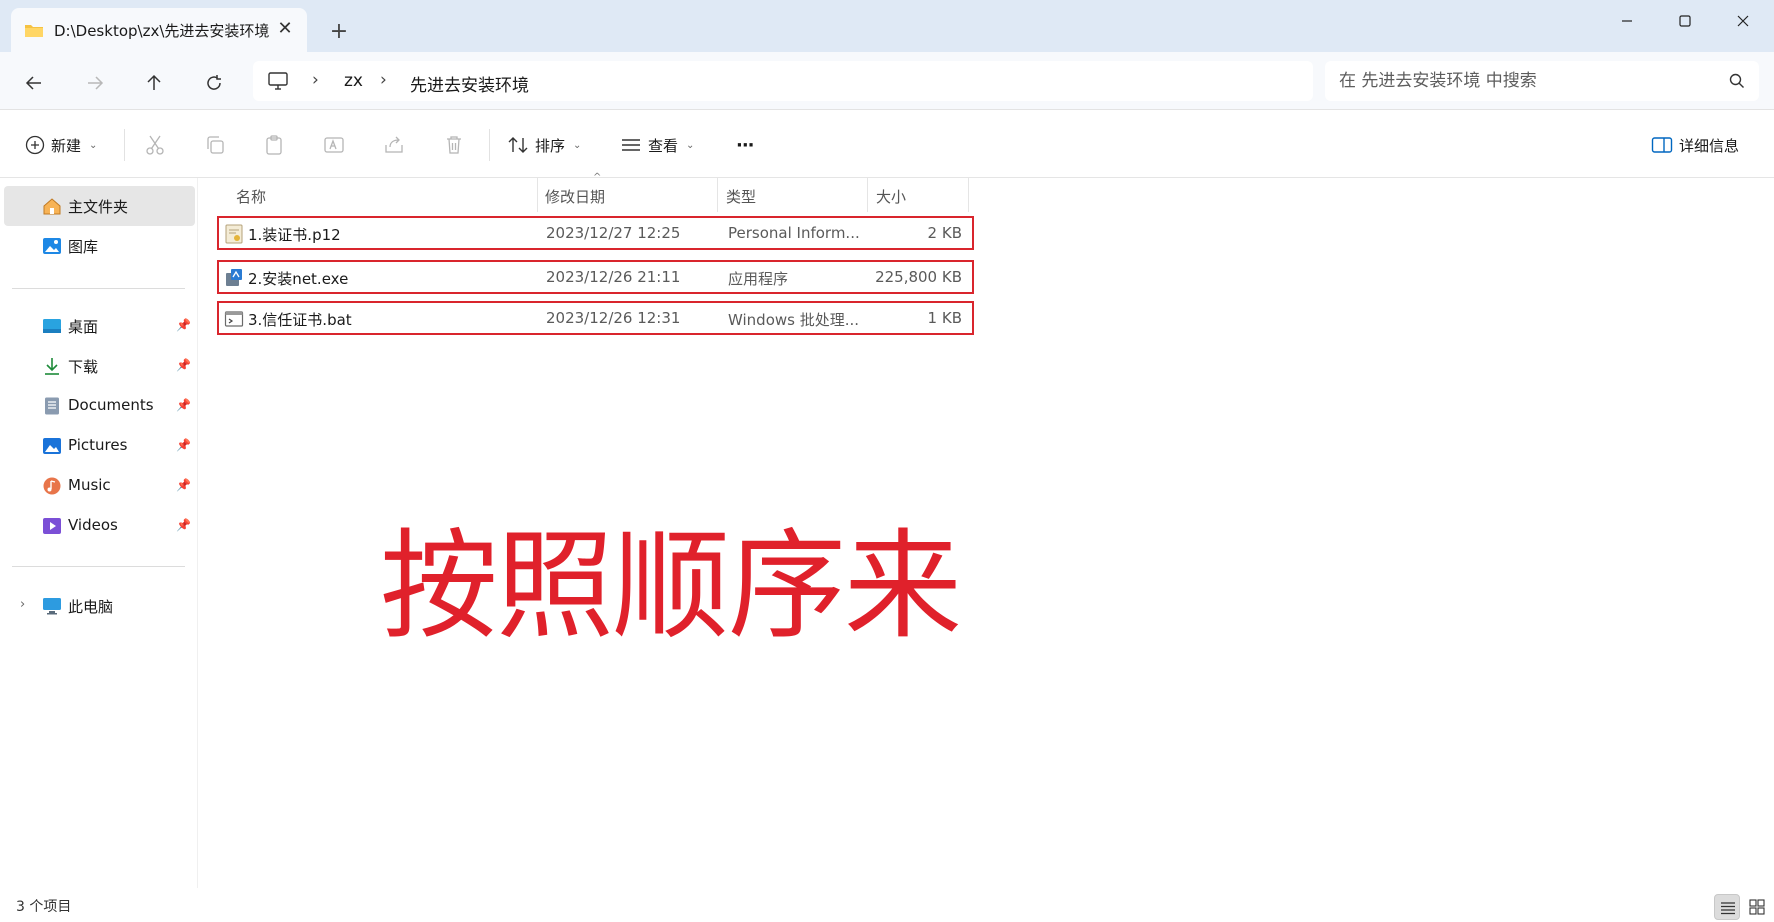 The image size is (1774, 922). Describe the element at coordinates (454, 145) in the screenshot. I see `delete-icon` at that location.